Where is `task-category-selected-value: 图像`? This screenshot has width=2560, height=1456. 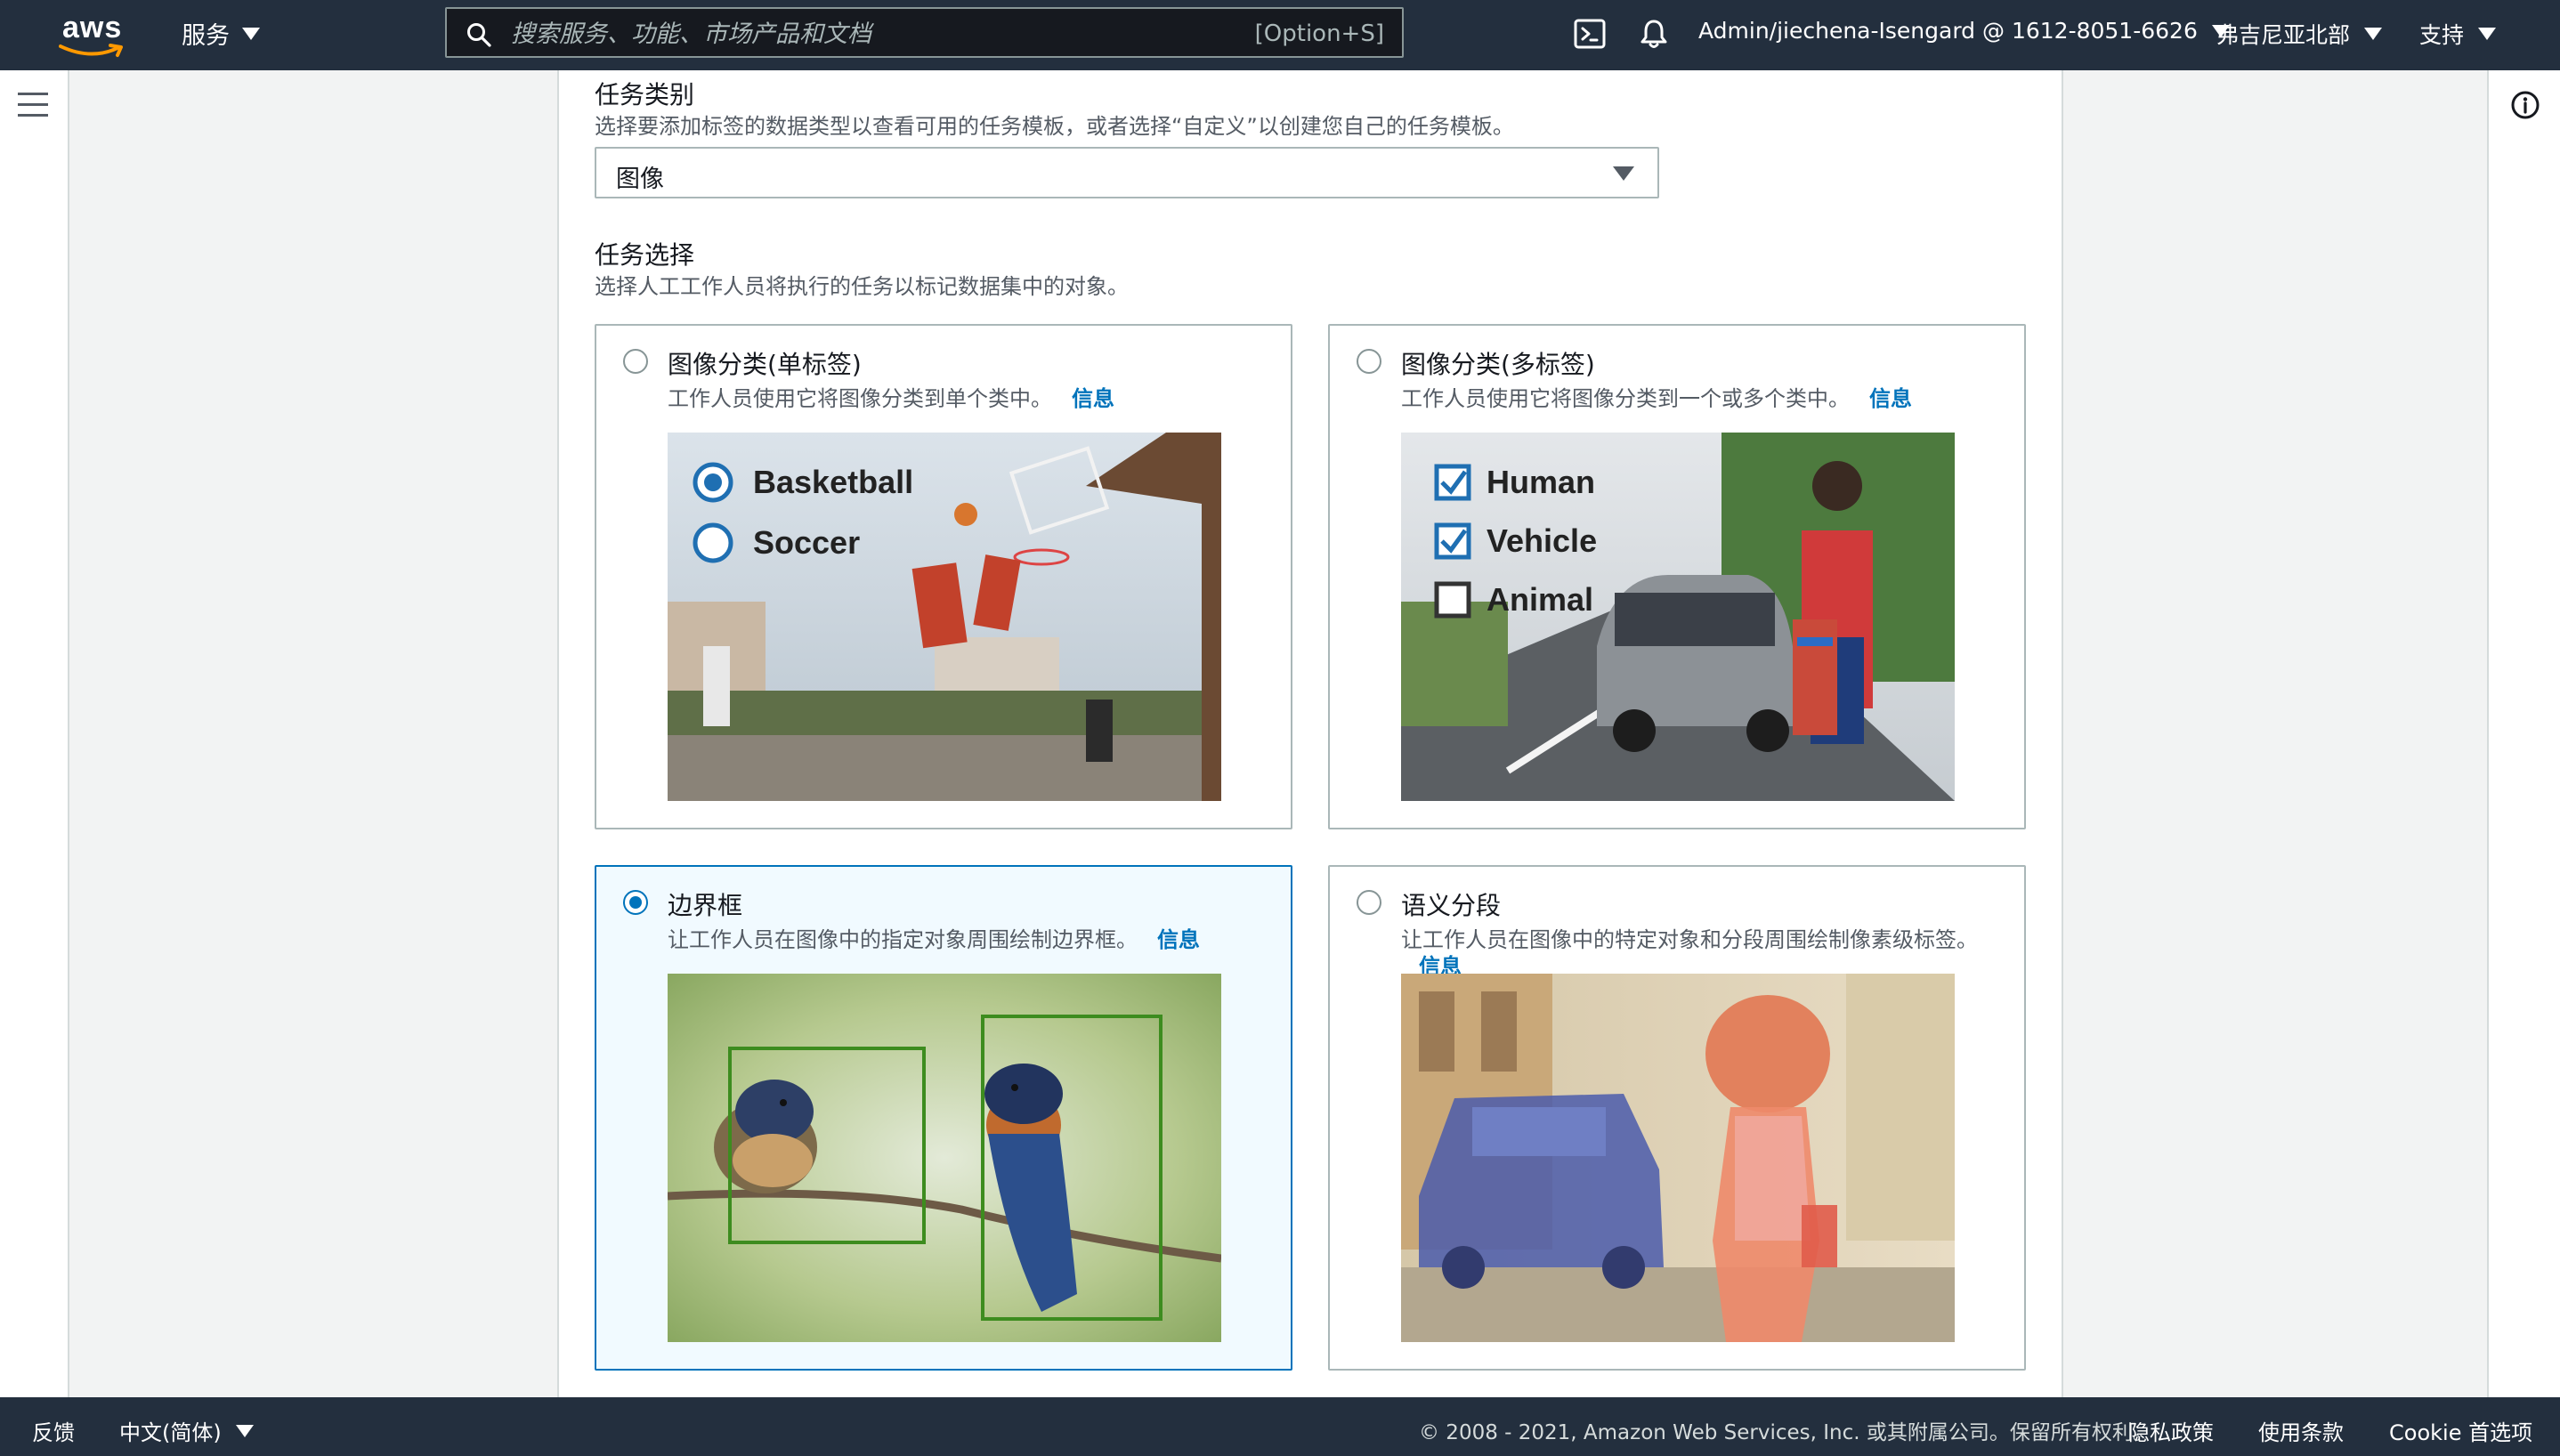
task-category-selected-value: 图像 is located at coordinates (640, 179).